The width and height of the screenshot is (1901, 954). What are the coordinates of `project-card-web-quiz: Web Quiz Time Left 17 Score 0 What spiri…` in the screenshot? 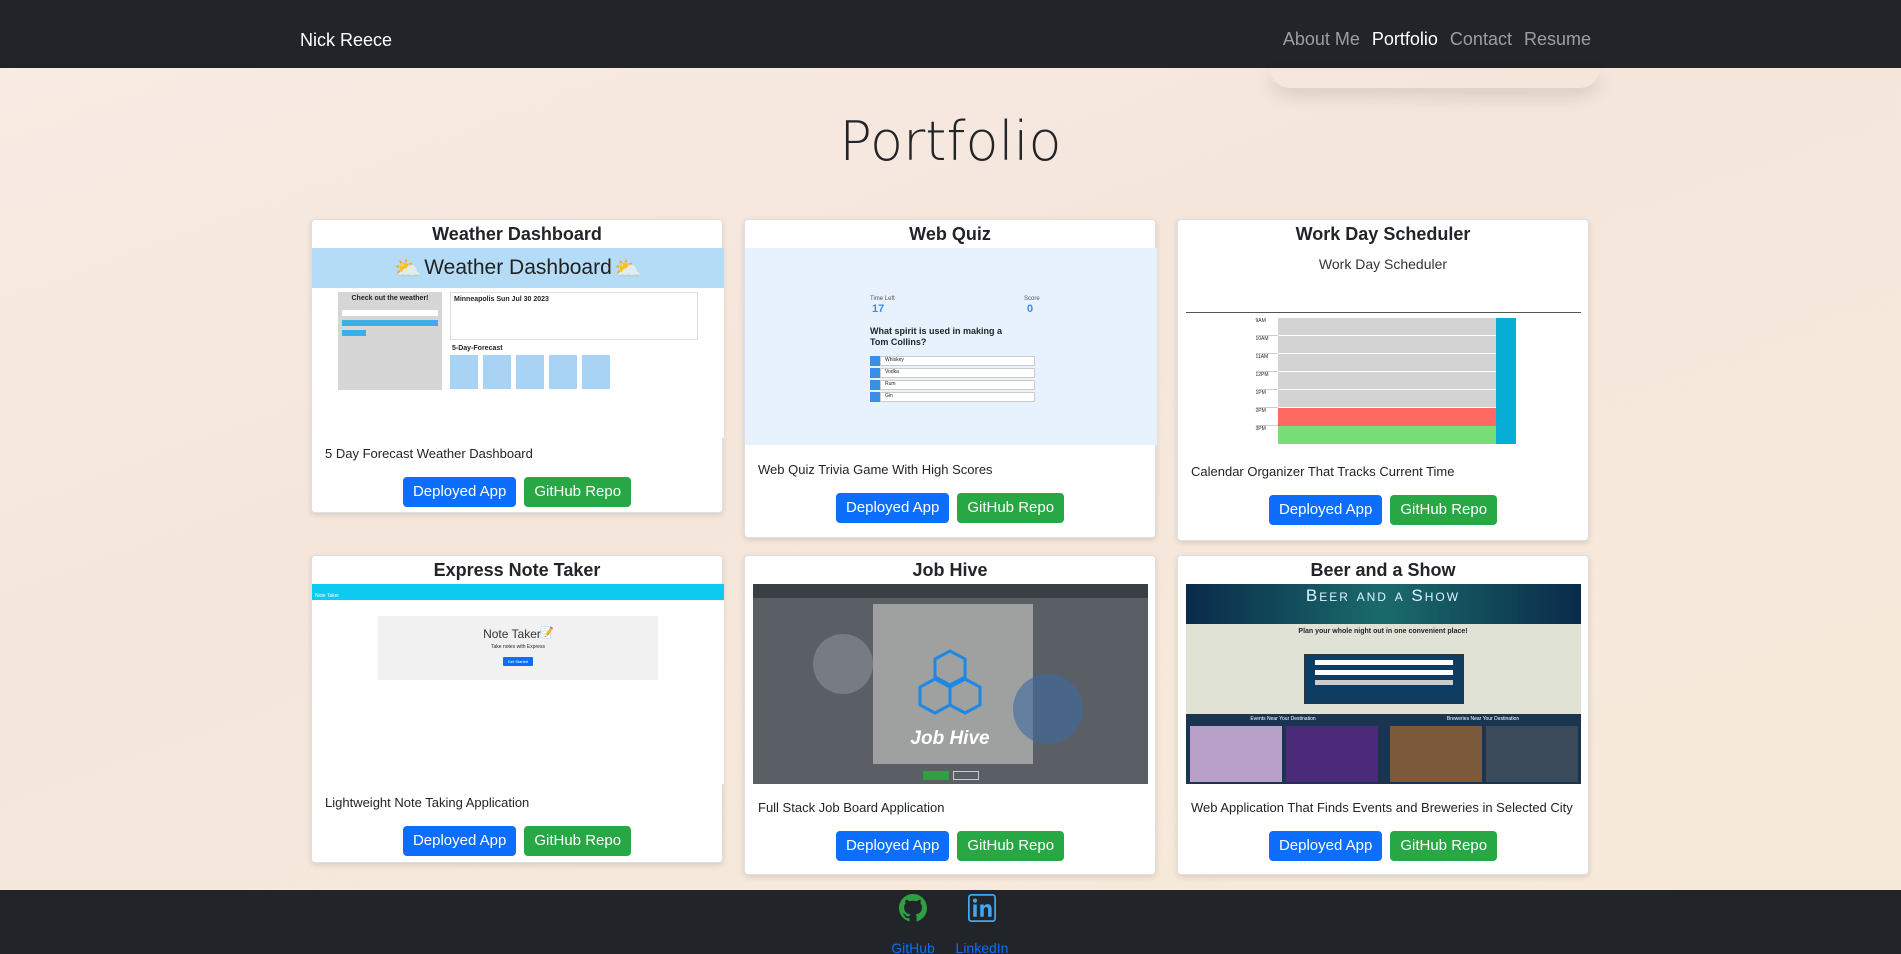 It's located at (950, 378).